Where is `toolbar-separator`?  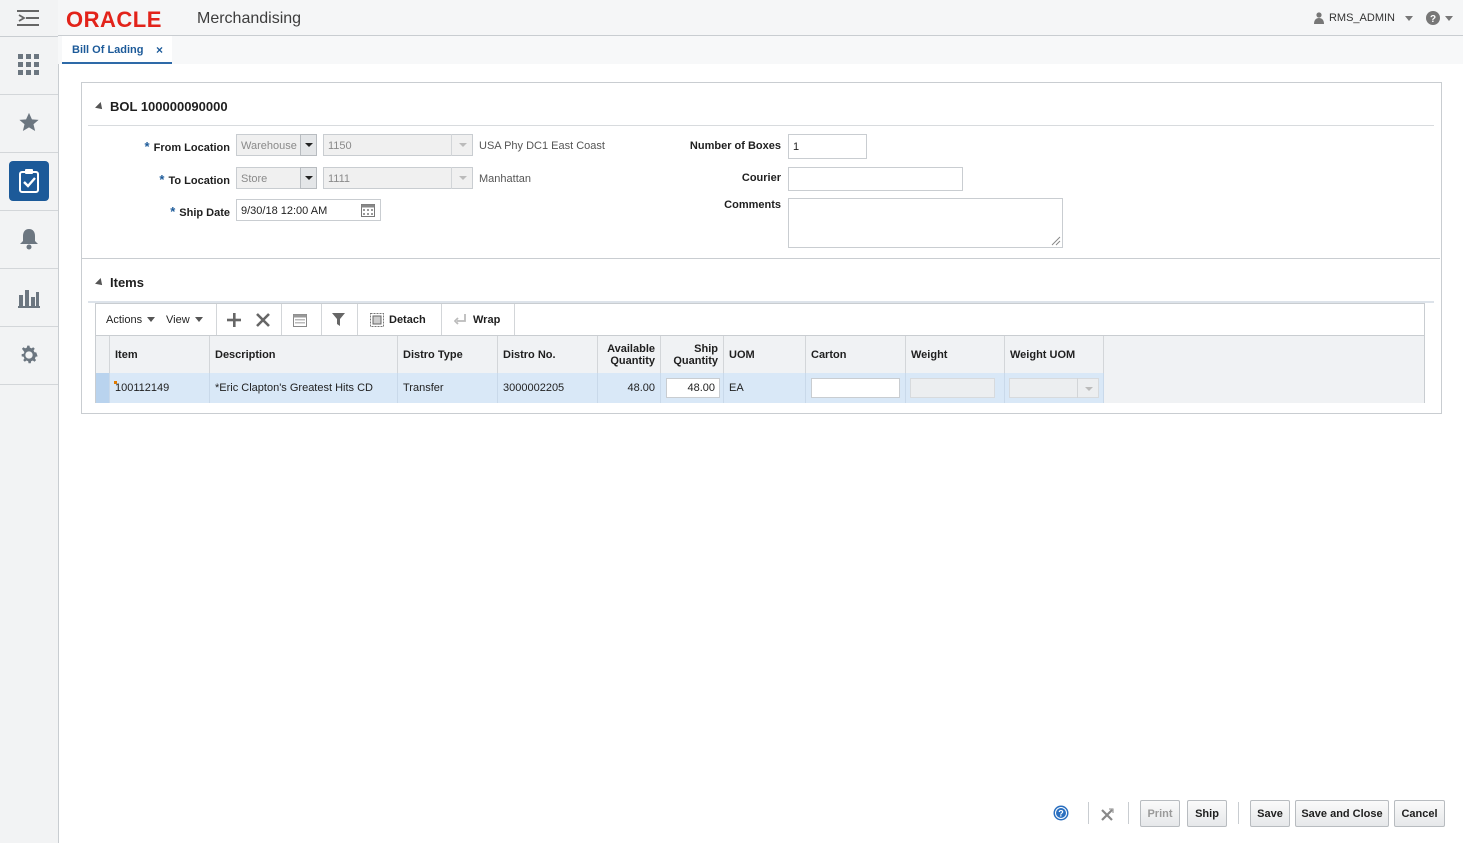 toolbar-separator is located at coordinates (514, 319).